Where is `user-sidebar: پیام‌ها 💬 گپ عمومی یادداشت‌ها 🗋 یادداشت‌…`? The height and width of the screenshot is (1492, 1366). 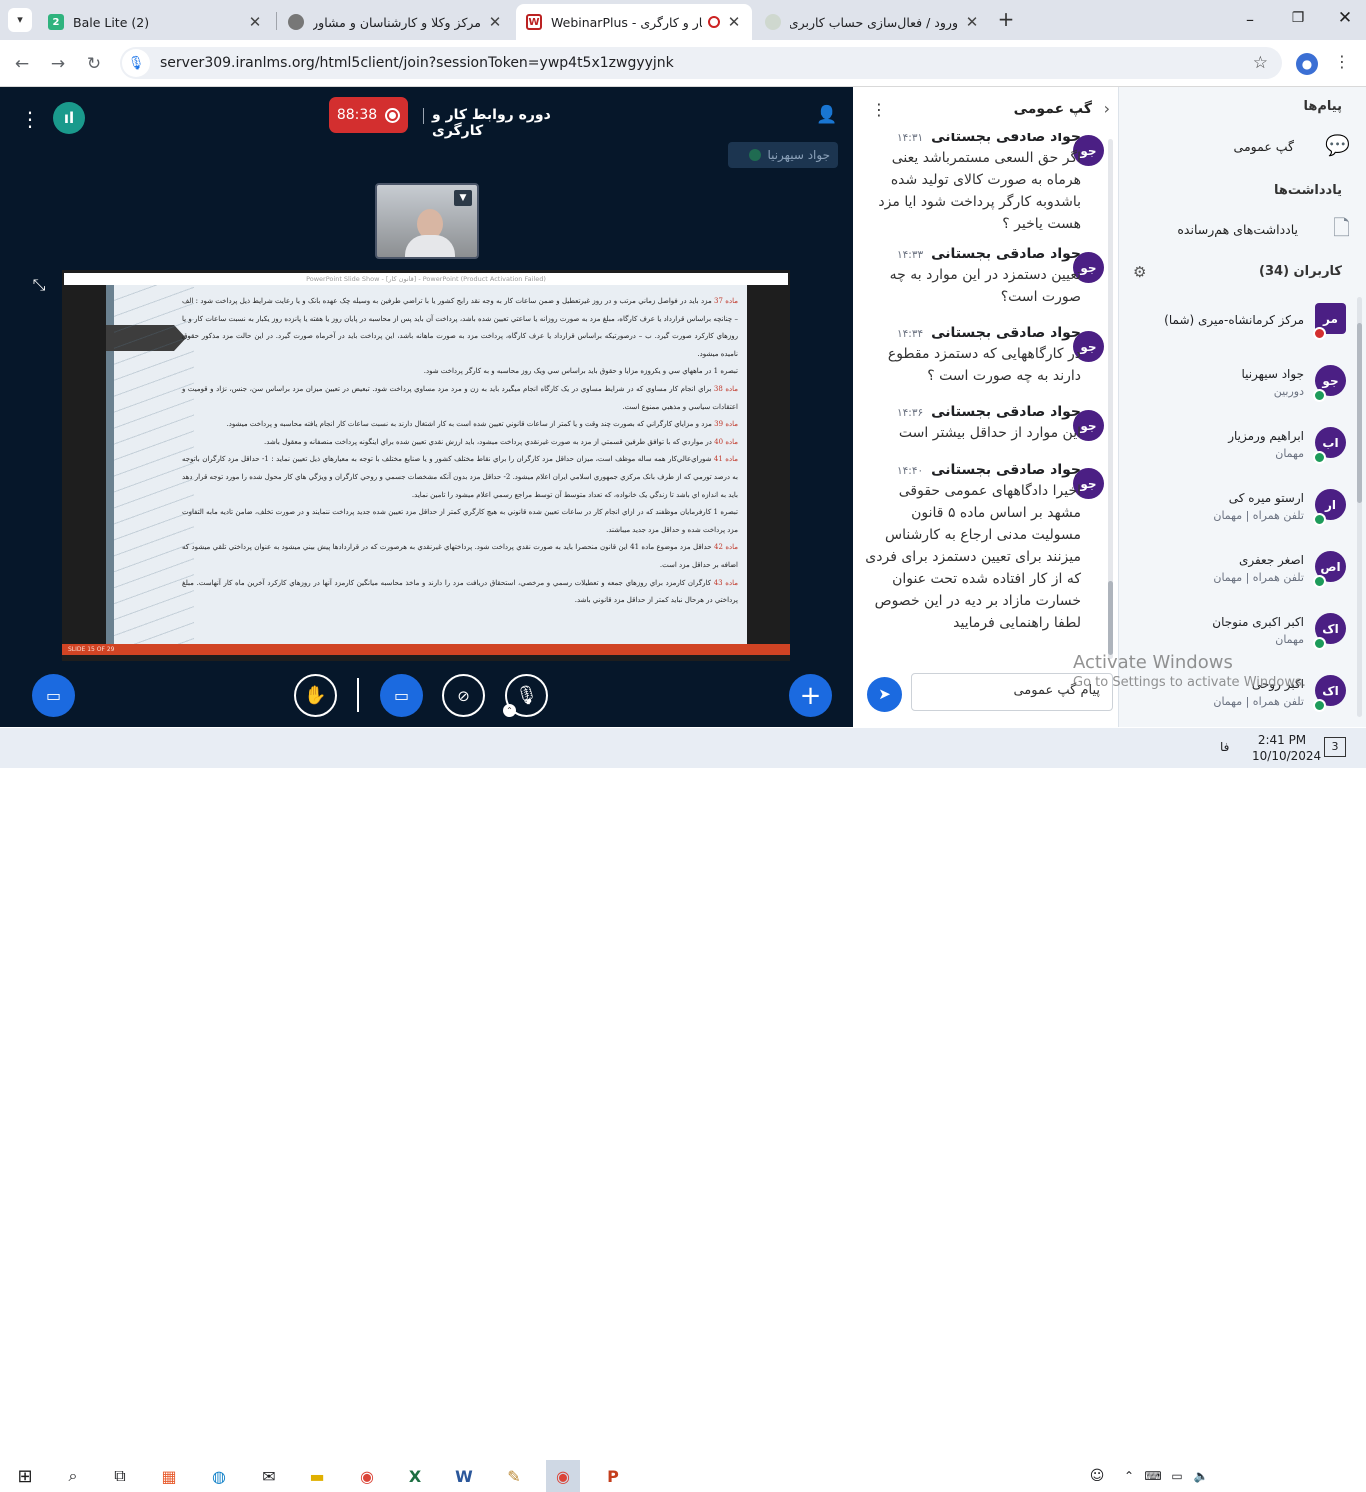
user-sidebar: پیام‌ها 💬 گپ عمومی یادداشت‌ها 🗋 یادداشت‌… is located at coordinates (1242, 407).